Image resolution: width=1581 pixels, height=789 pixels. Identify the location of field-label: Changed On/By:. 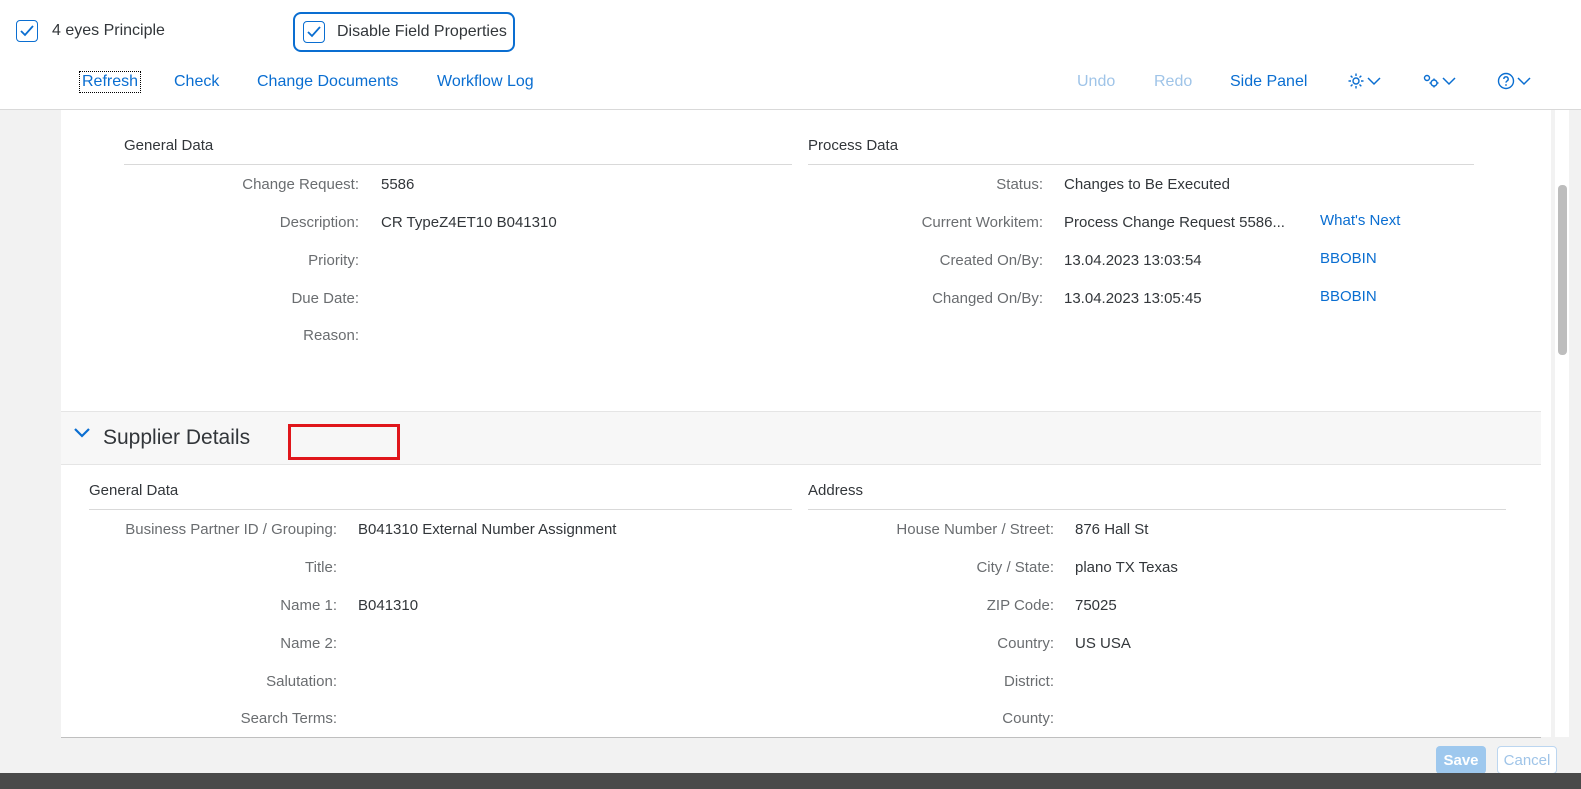
(987, 298).